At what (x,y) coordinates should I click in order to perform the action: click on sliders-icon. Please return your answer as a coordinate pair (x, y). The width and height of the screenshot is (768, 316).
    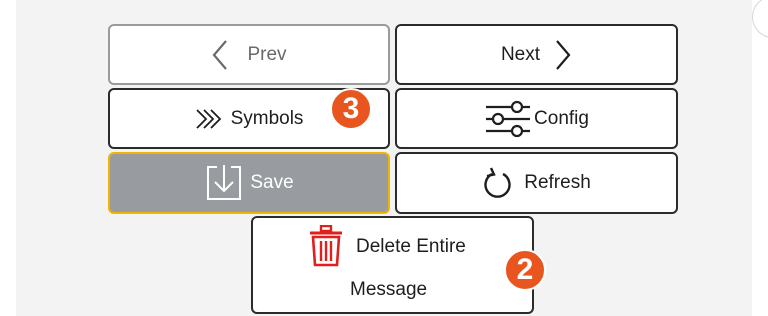
    Looking at the image, I should click on (508, 119).